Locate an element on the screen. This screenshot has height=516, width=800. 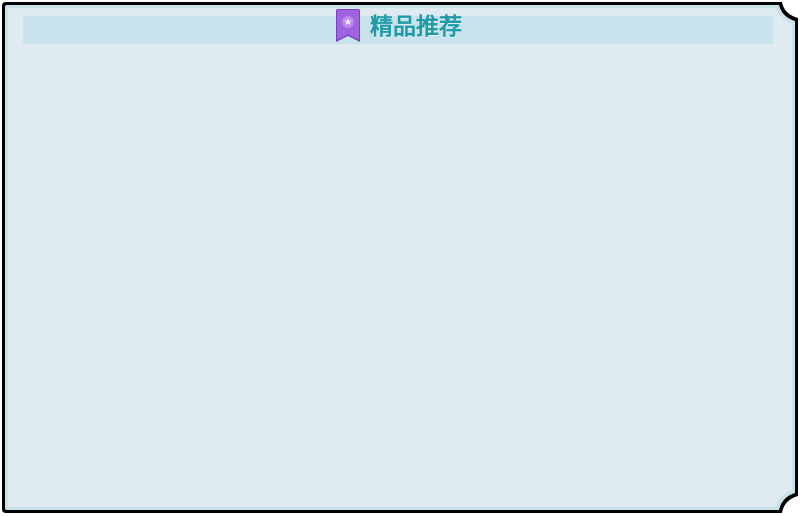
bookmark-star-icon is located at coordinates (348, 25).